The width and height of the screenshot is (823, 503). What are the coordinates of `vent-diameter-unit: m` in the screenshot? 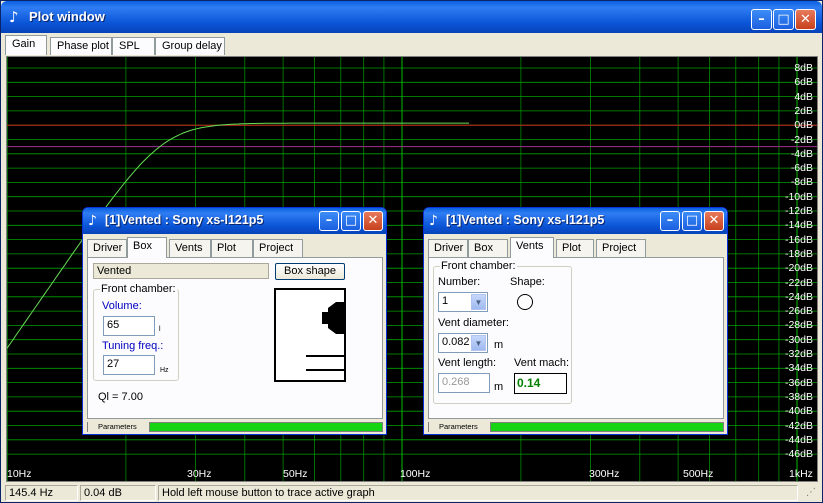 It's located at (499, 345).